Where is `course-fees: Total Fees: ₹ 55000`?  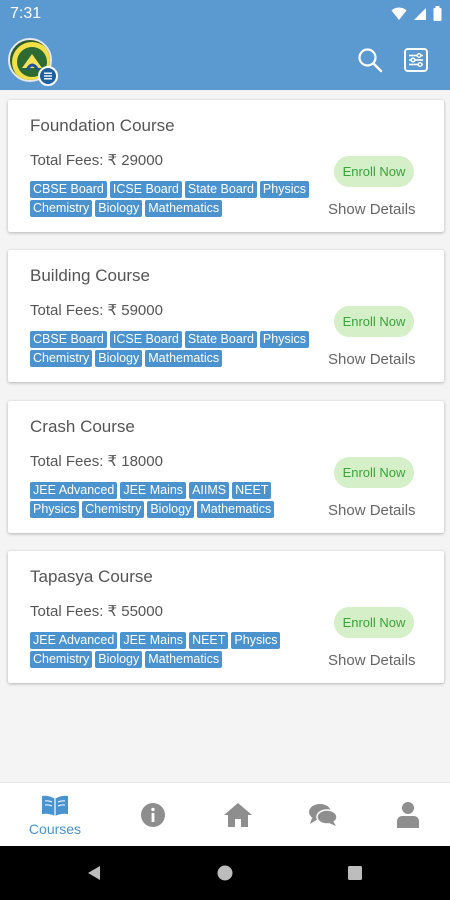 course-fees: Total Fees: ₹ 55000 is located at coordinates (96, 611).